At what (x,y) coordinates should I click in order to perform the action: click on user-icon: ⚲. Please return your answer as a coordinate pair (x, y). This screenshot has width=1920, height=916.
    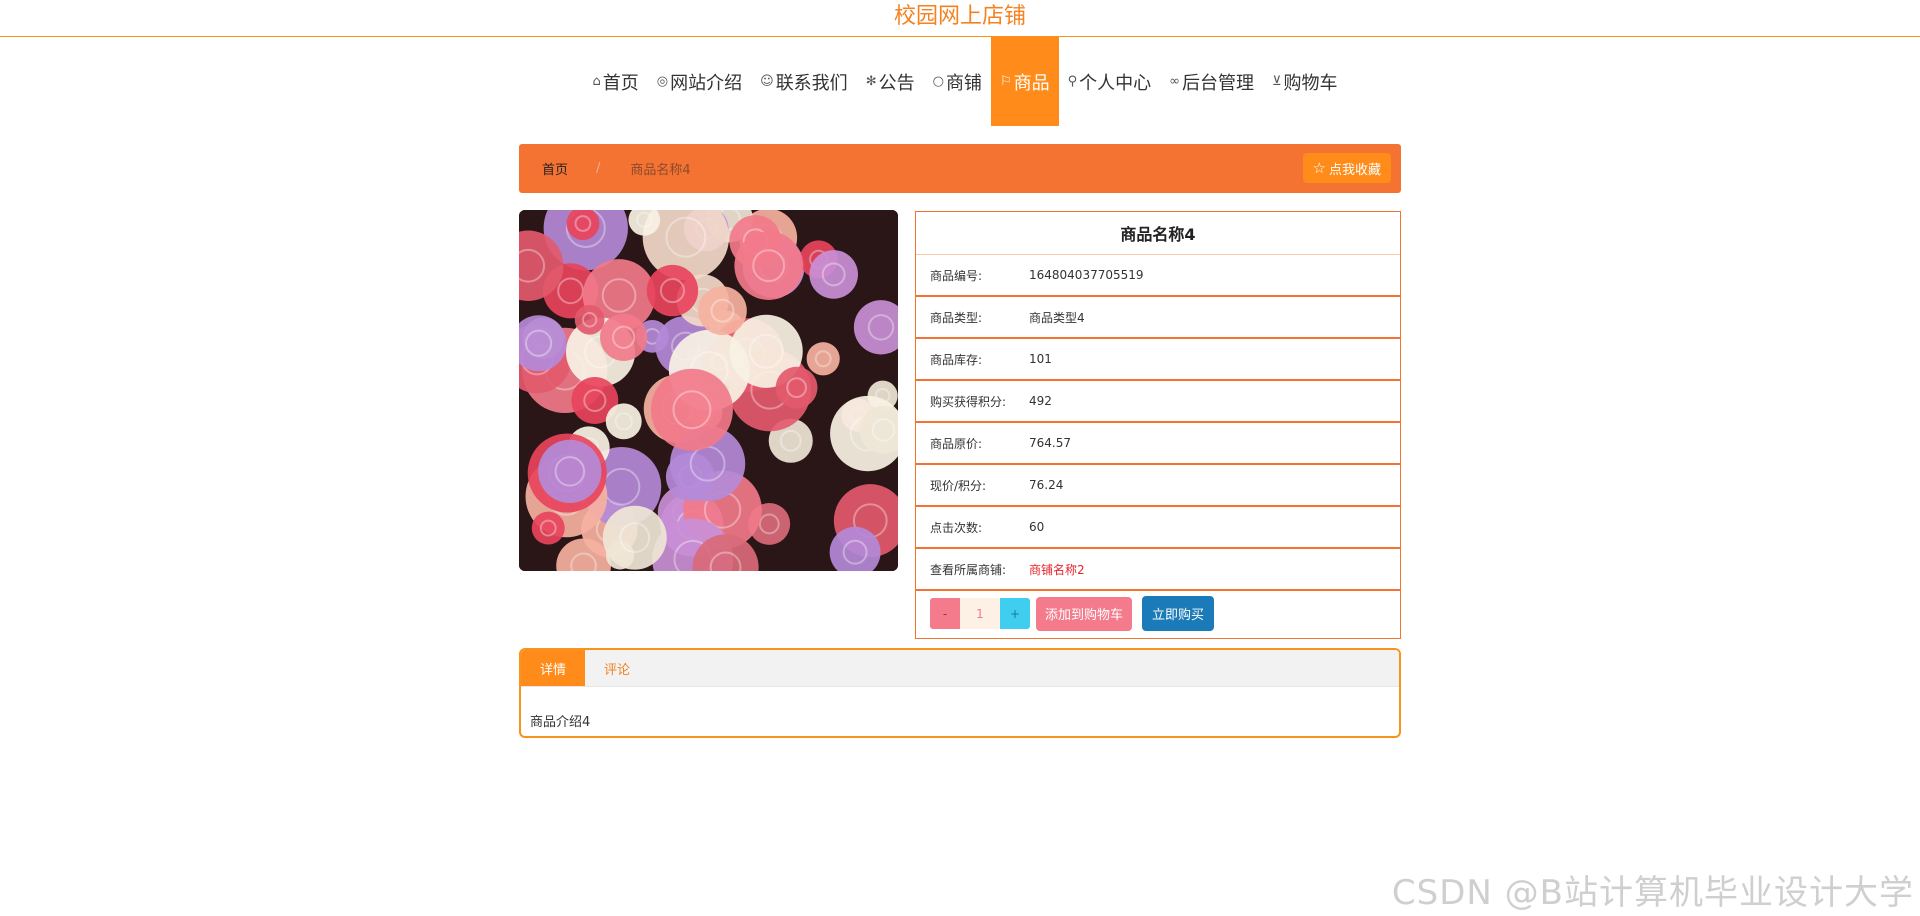
    Looking at the image, I should click on (1072, 81).